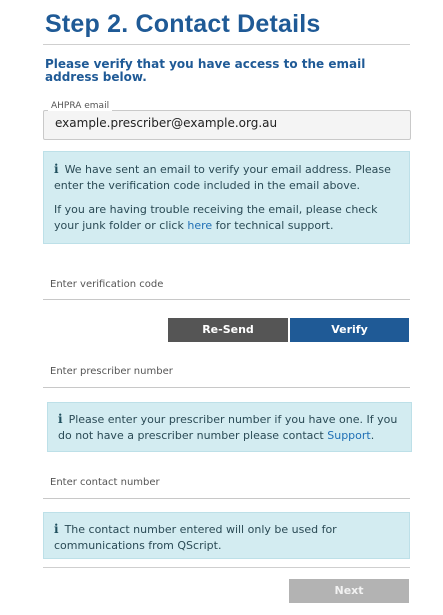 The image size is (443, 615). Describe the element at coordinates (166, 123) in the screenshot. I see `email-field-value: example.prescriber@example.org.au` at that location.